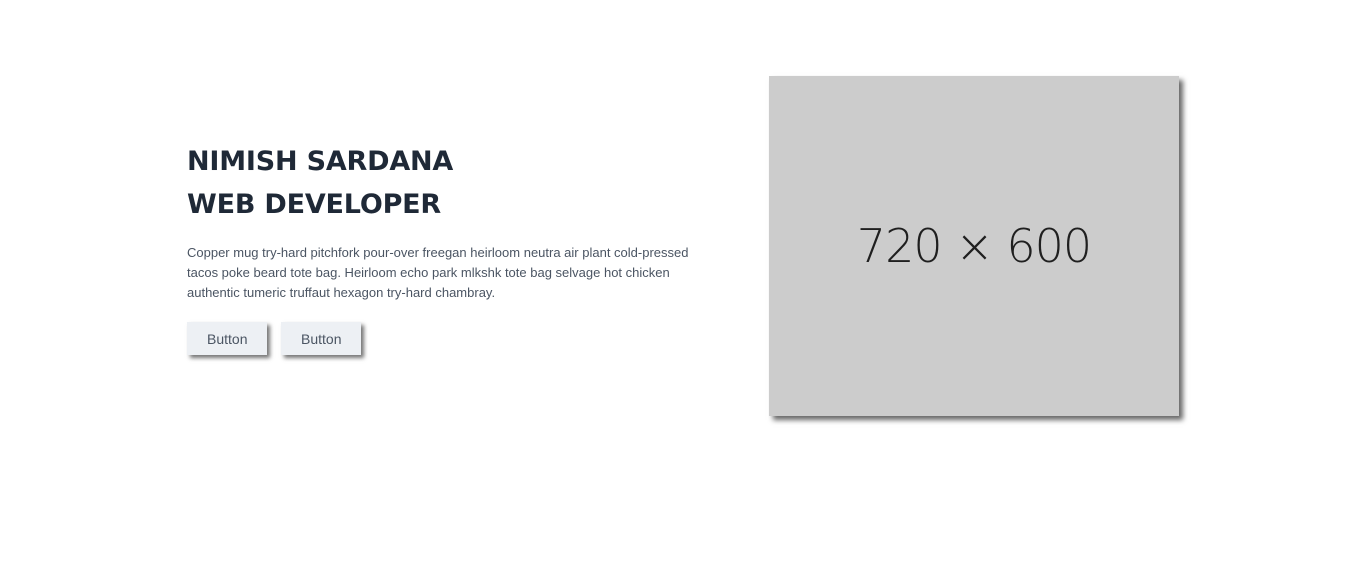 Image resolution: width=1366 pixels, height=576 pixels. I want to click on hero-title-name: NIMISH SARDANA, so click(320, 161).